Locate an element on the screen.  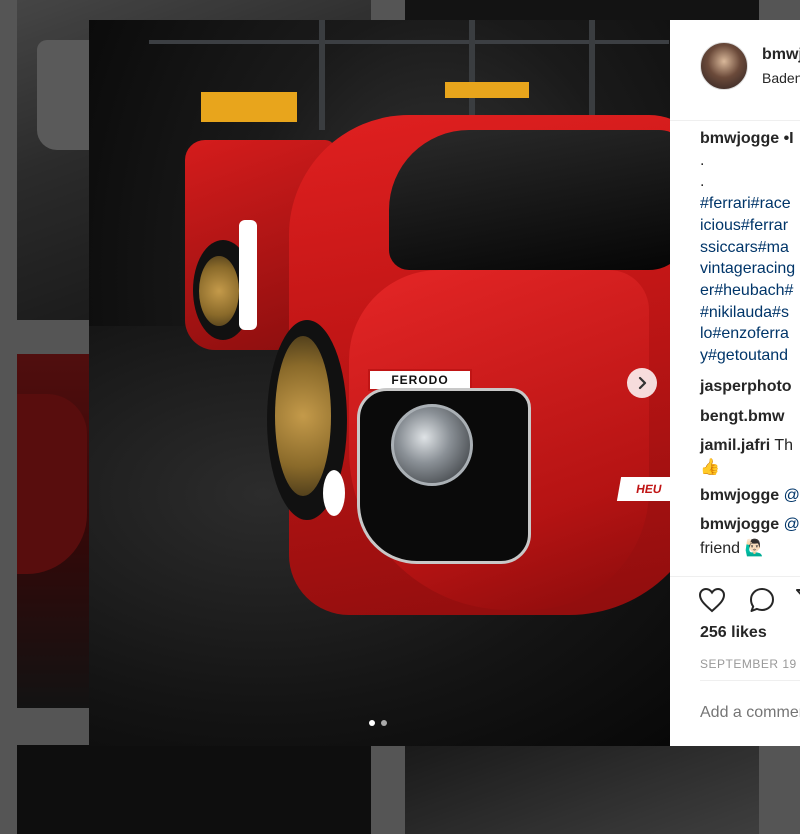
comment-bubble-icon is located at coordinates (762, 600).